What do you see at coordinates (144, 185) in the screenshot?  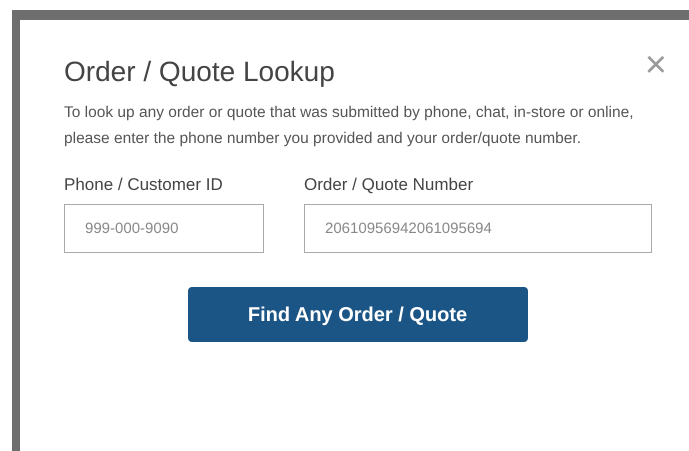 I see `field-label: Phone / Customer ID` at bounding box center [144, 185].